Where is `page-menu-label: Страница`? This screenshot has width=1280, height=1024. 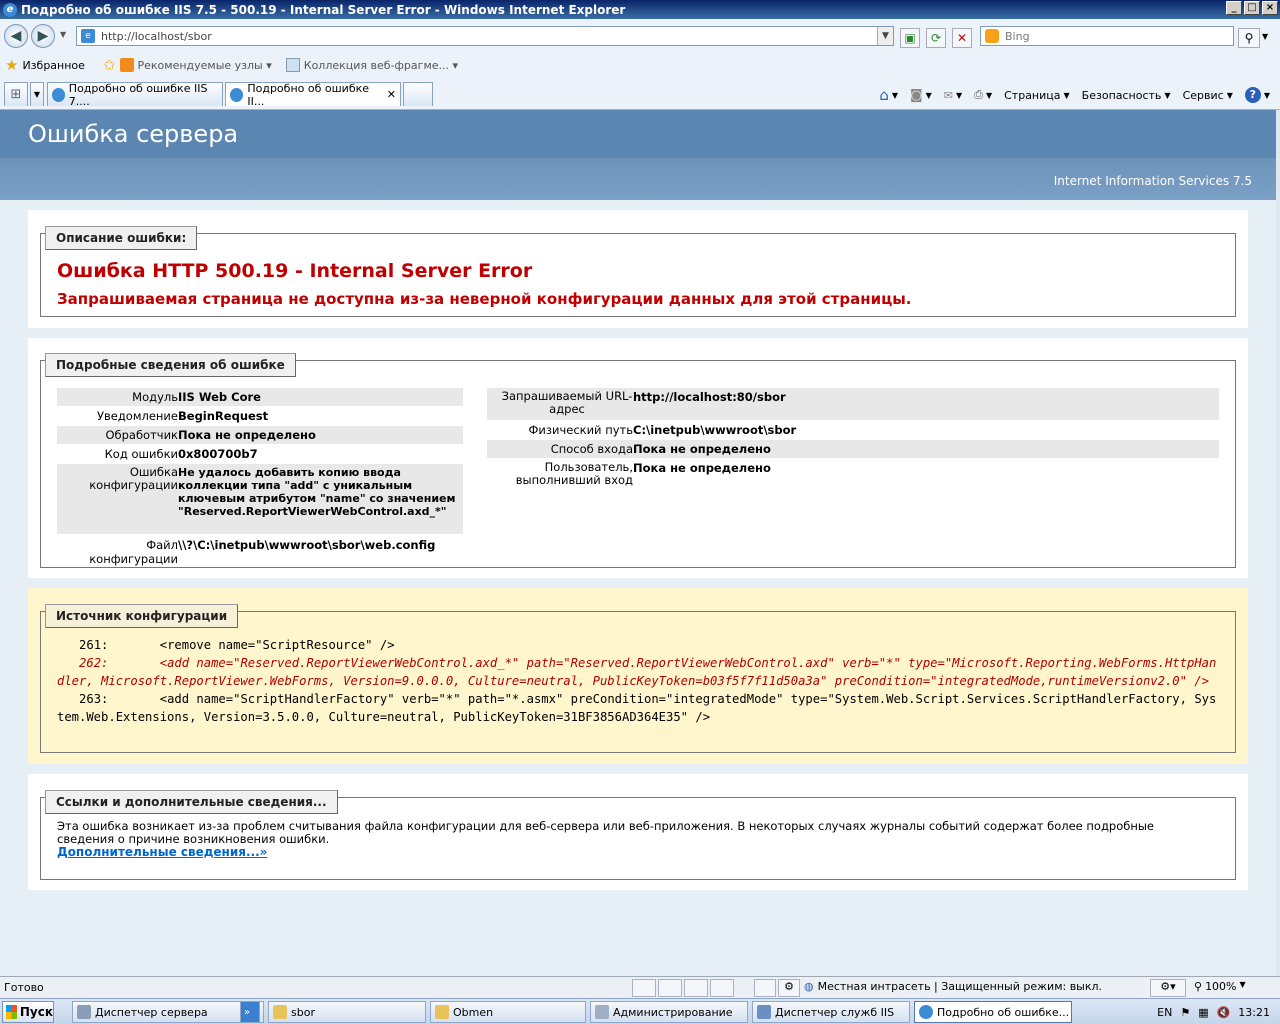
page-menu-label: Страница is located at coordinates (1032, 95).